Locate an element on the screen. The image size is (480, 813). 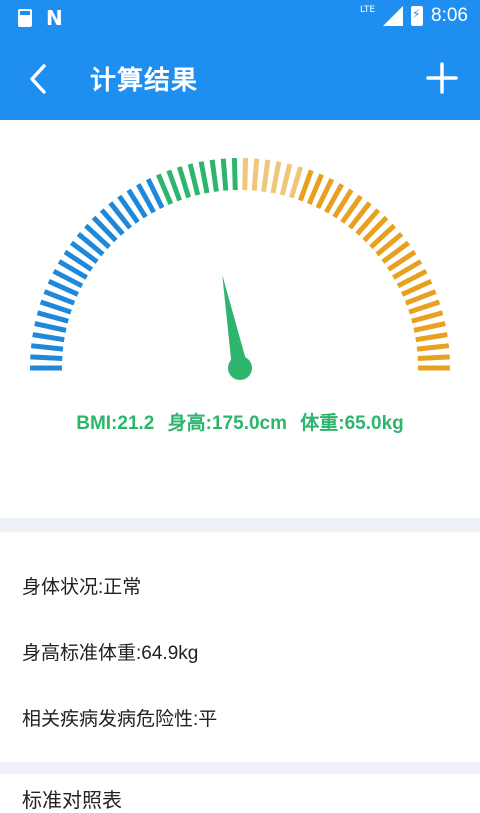
height-value: 身高:175.0cm is located at coordinates (227, 423).